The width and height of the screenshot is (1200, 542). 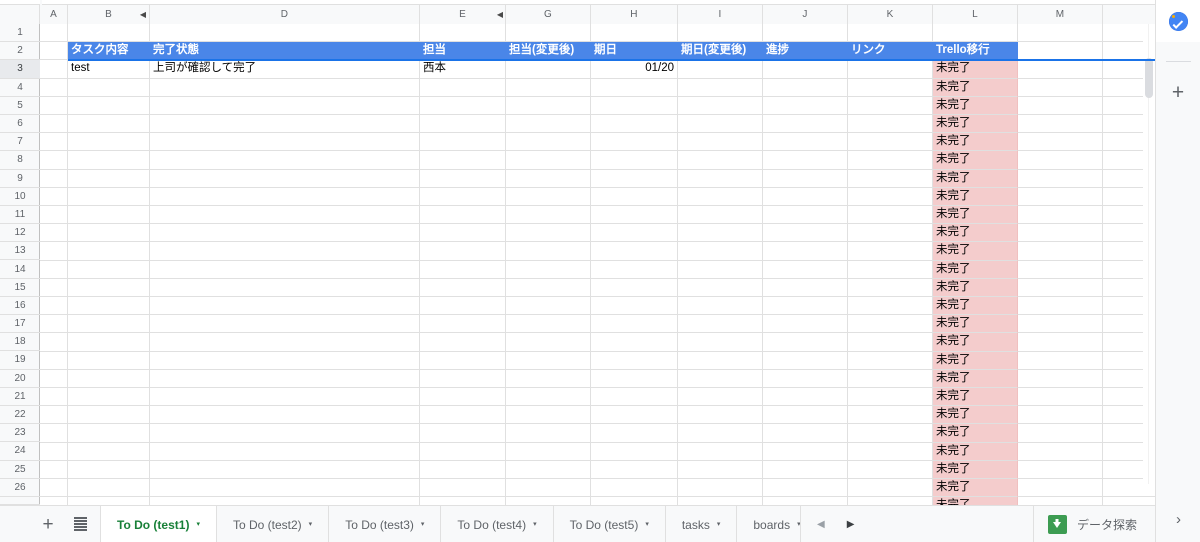 What do you see at coordinates (805, 33) in the screenshot?
I see `cell-J1` at bounding box center [805, 33].